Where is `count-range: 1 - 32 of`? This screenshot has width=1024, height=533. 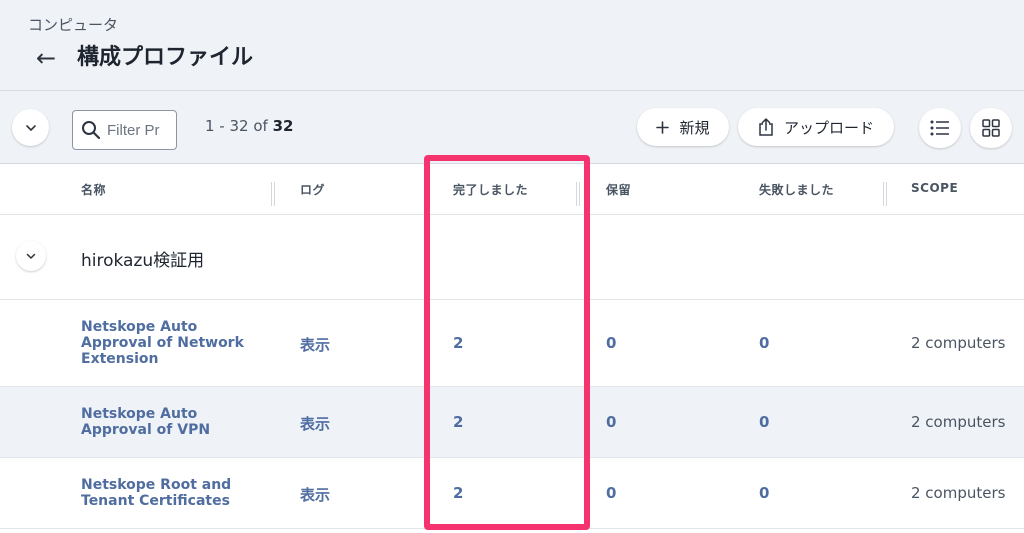 count-range: 1 - 32 of is located at coordinates (239, 126).